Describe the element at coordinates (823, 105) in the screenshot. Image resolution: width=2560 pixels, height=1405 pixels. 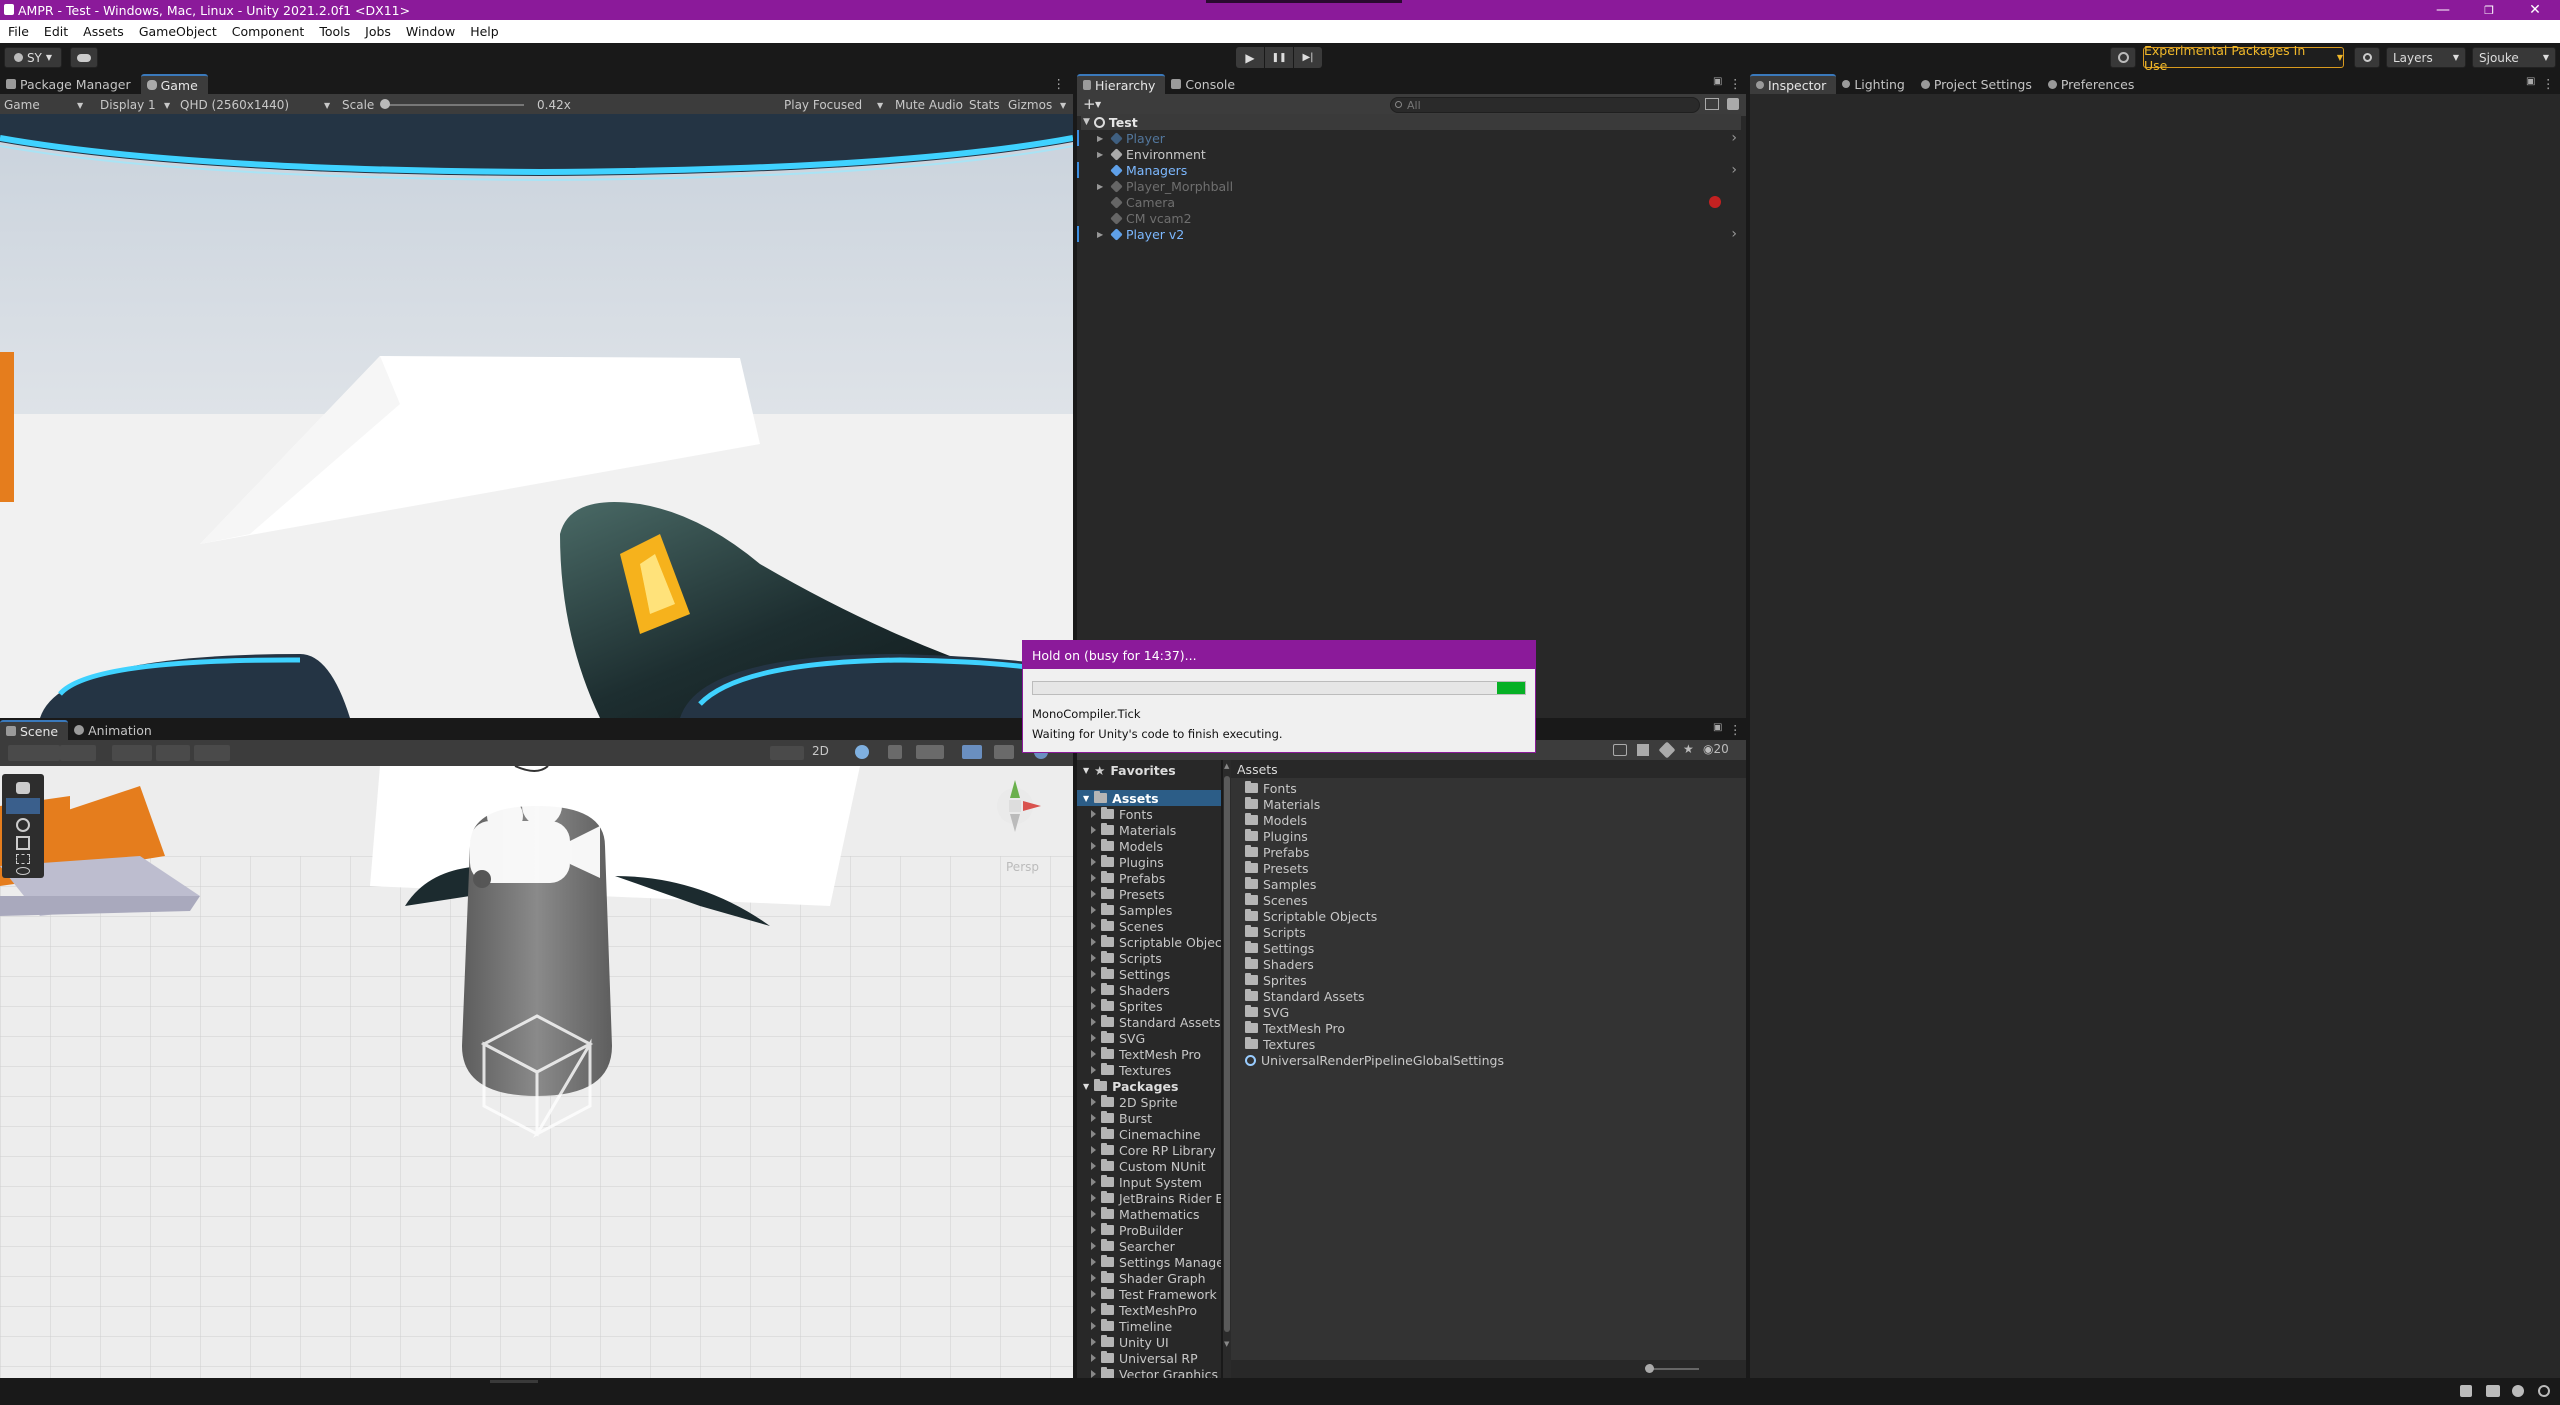
I see `play-focused-dropdown: Play Focused` at that location.